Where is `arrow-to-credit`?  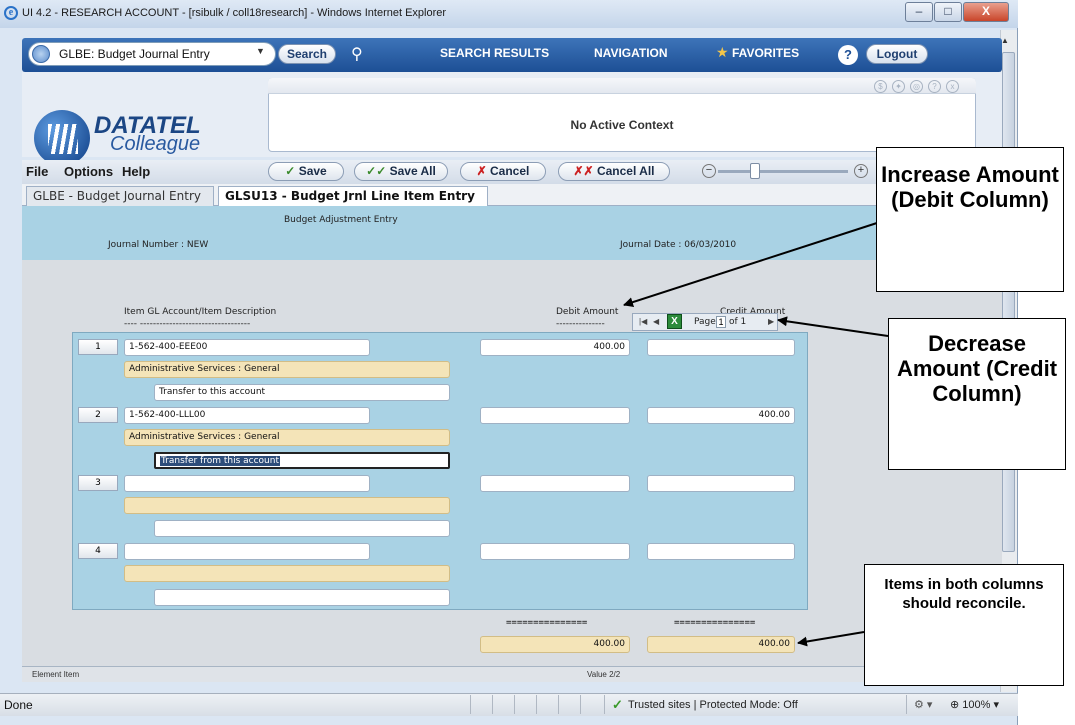 arrow-to-credit is located at coordinates (833, 326).